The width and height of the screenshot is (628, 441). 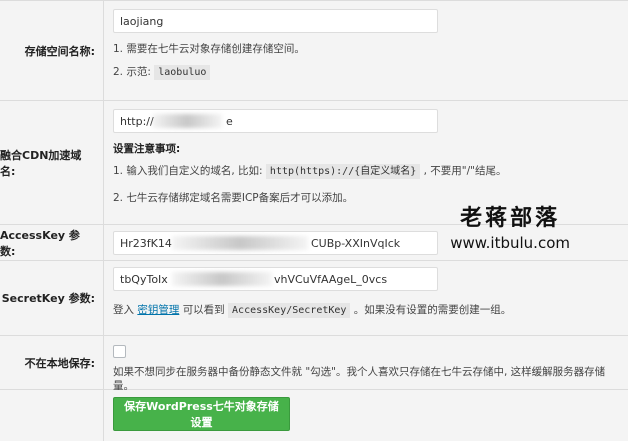 I want to click on bucket-note-1: 1. 需要在七牛云对象存储创建存储空间。, so click(x=209, y=49).